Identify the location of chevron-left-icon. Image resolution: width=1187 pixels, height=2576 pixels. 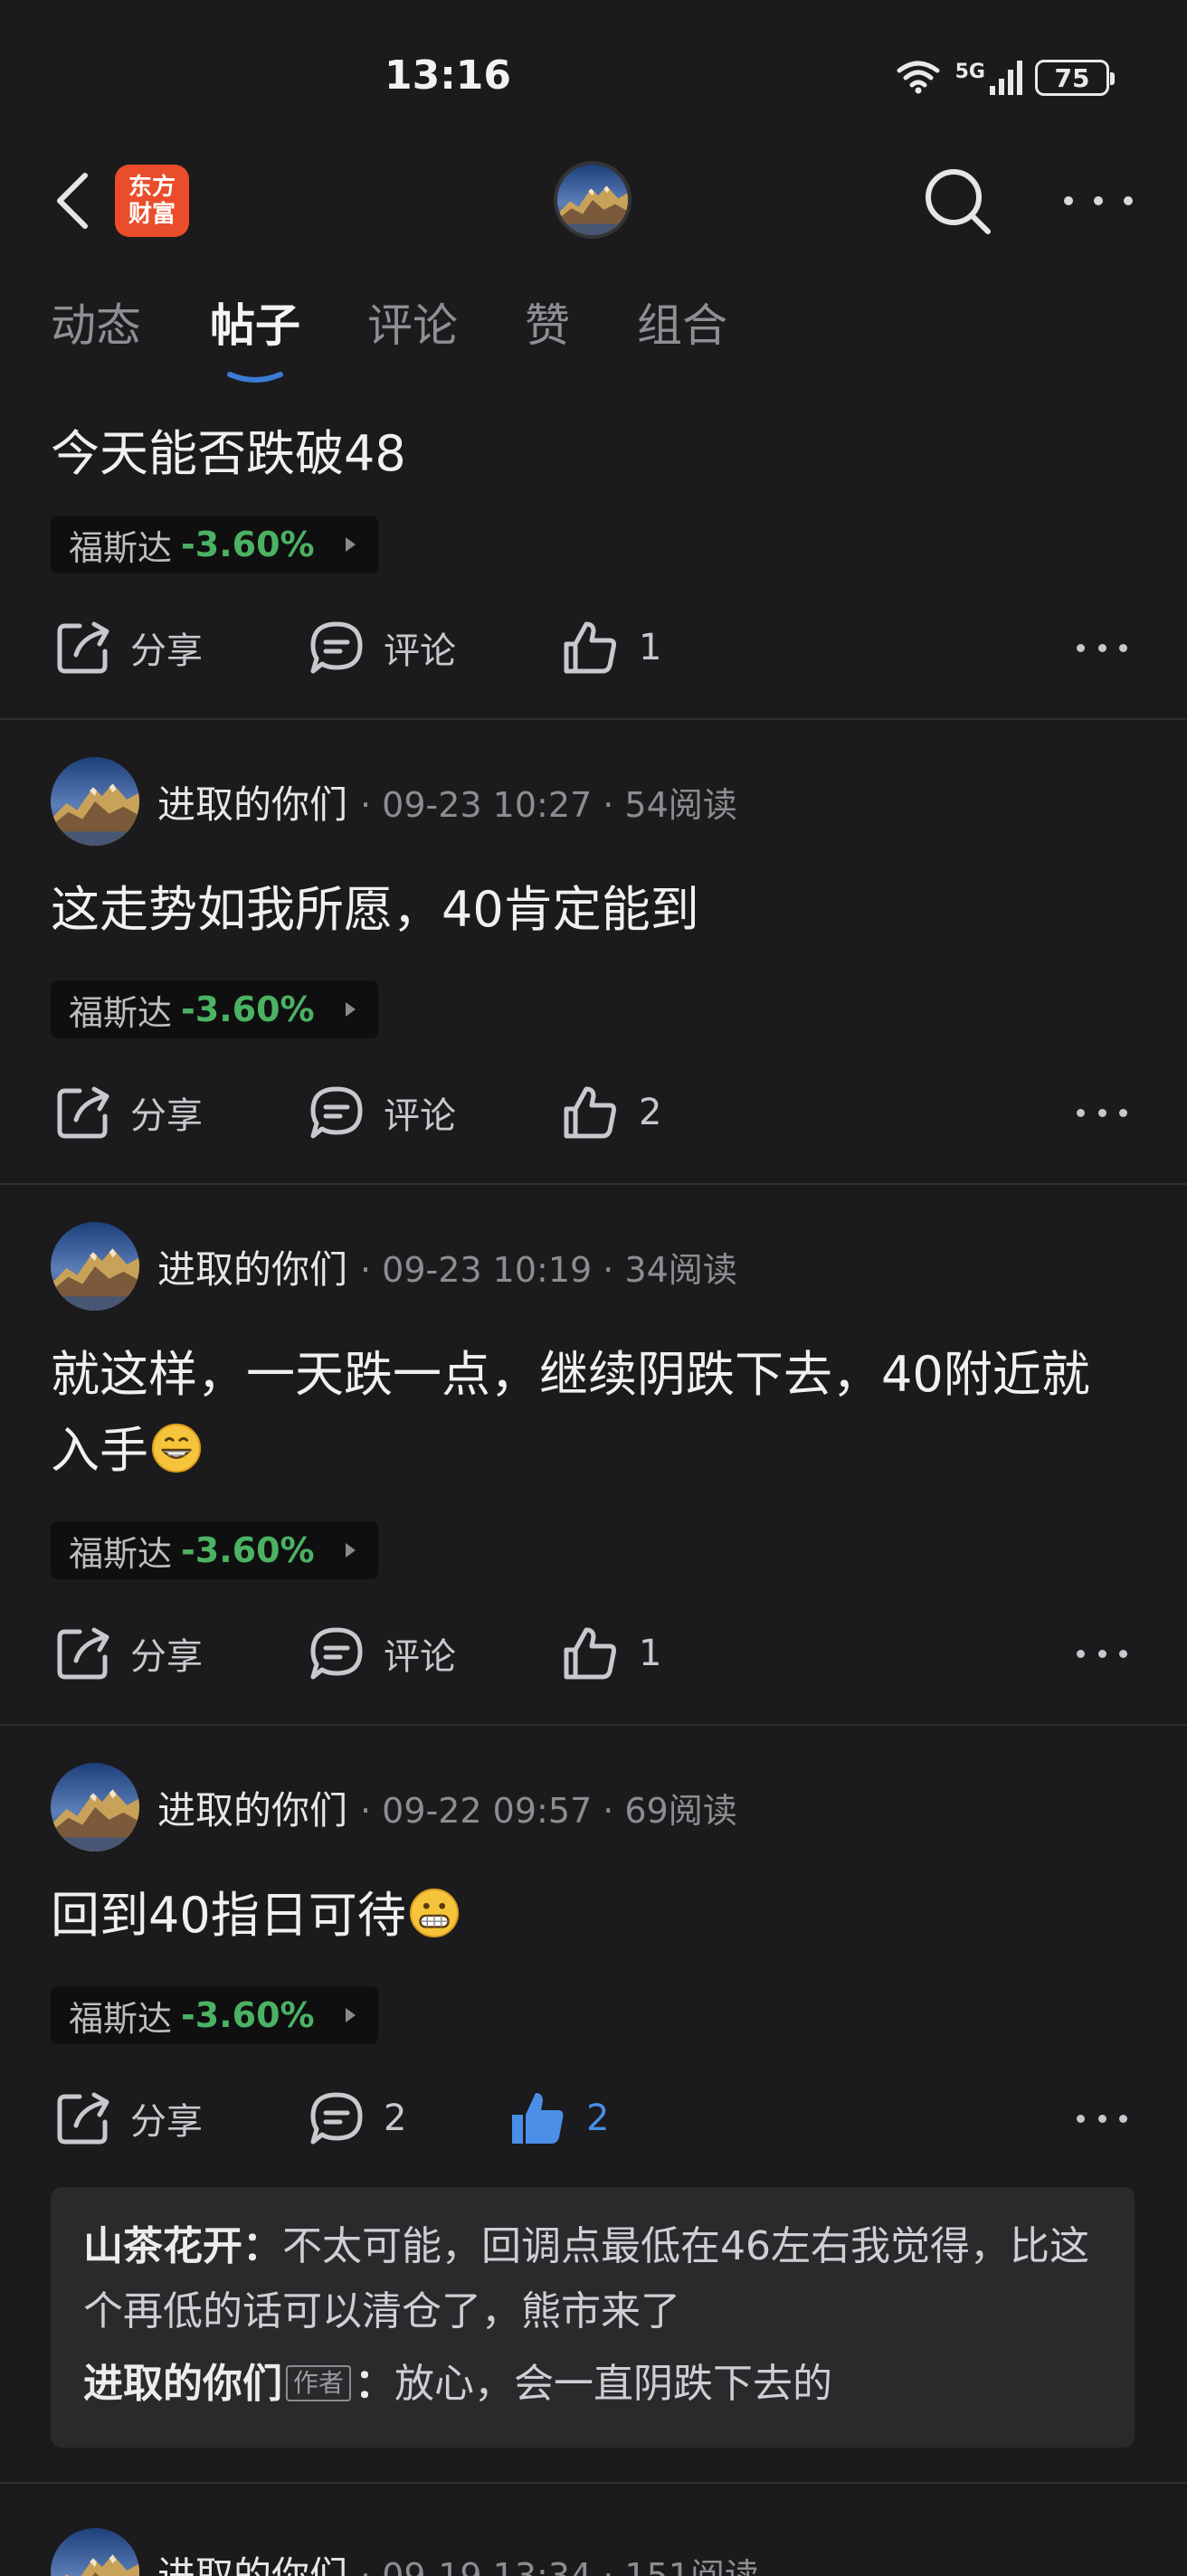
(72, 201).